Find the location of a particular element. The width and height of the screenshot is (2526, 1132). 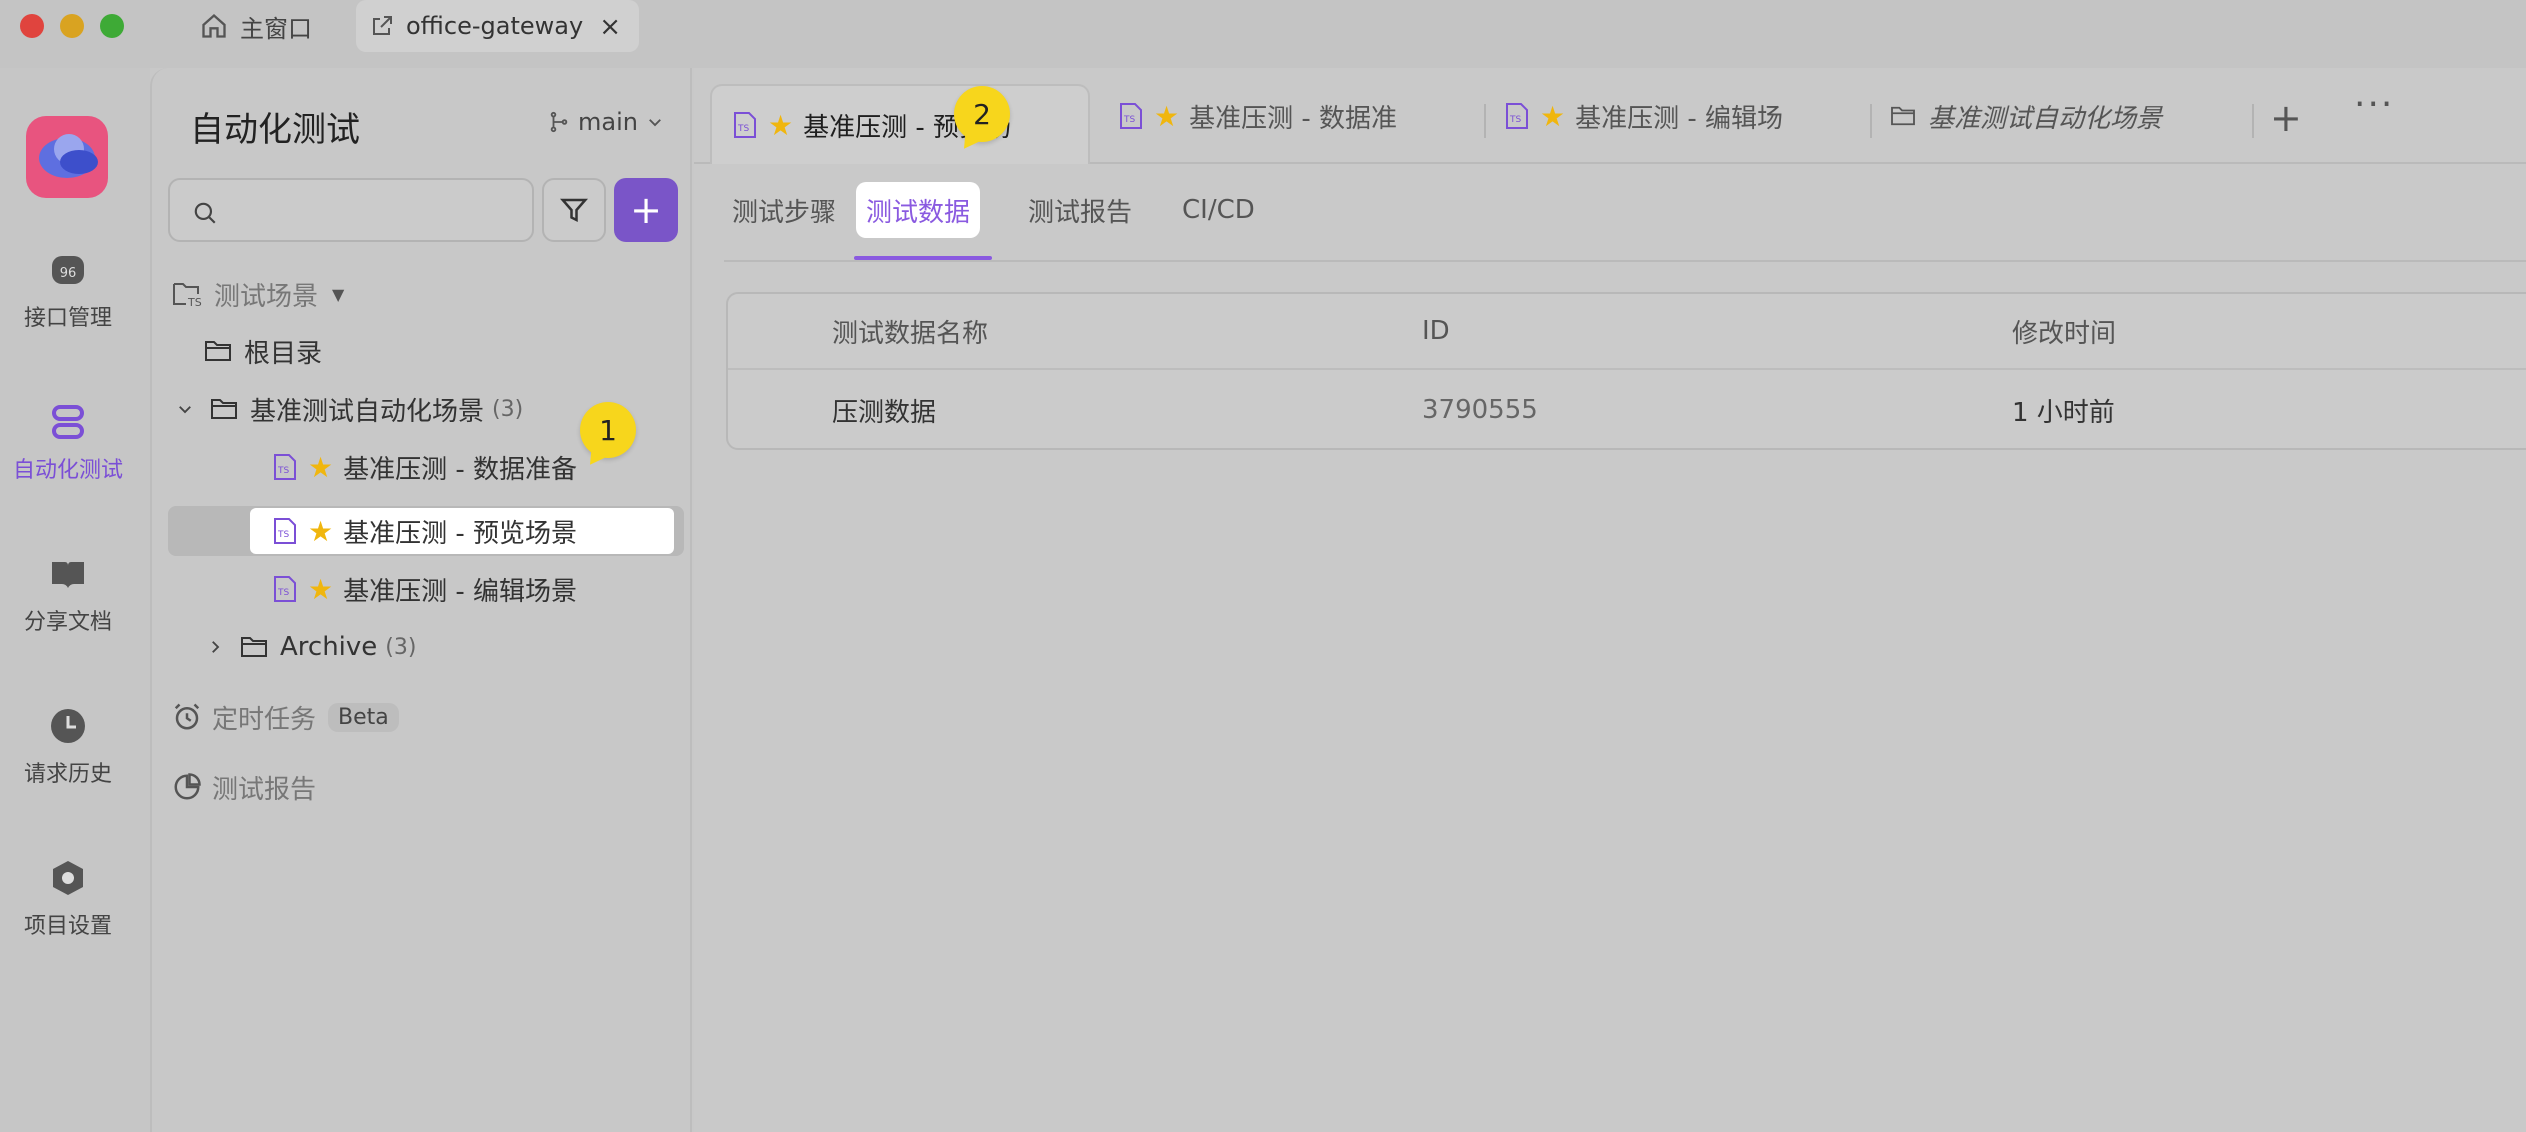

tree-root: 根目录 is located at coordinates (263, 351).